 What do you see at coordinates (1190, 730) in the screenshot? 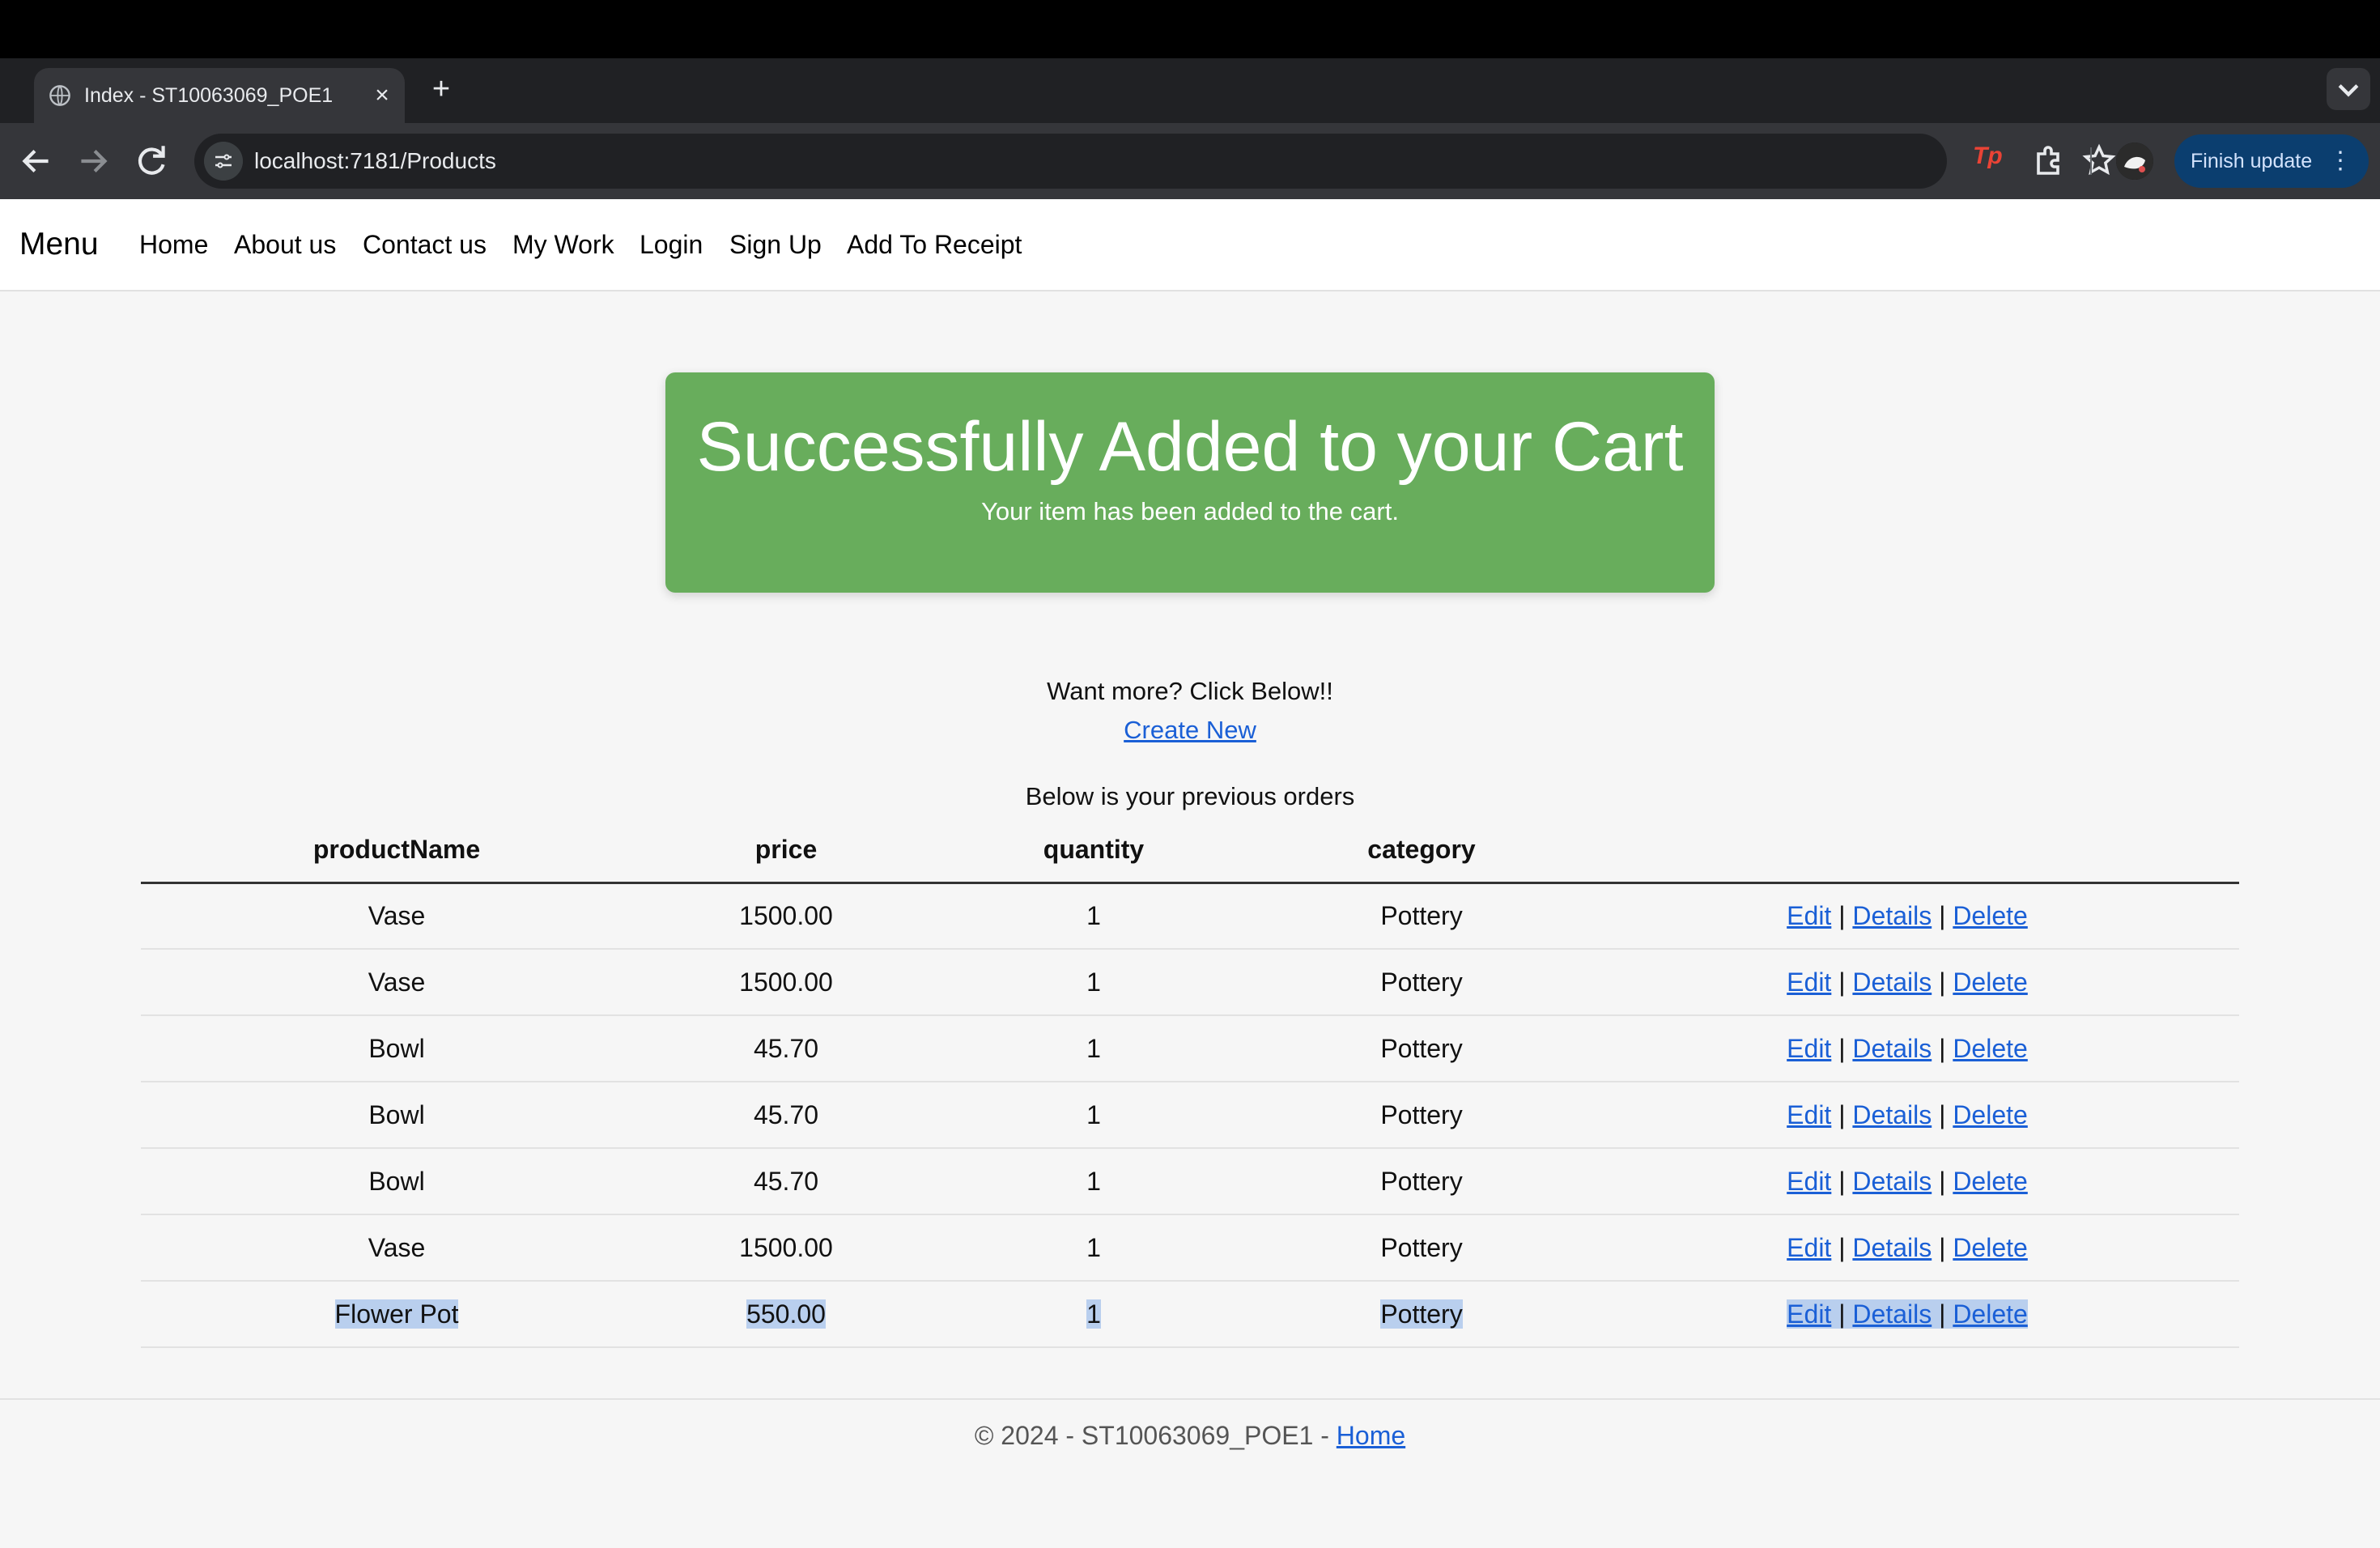
I see `create-new-link: Create New` at bounding box center [1190, 730].